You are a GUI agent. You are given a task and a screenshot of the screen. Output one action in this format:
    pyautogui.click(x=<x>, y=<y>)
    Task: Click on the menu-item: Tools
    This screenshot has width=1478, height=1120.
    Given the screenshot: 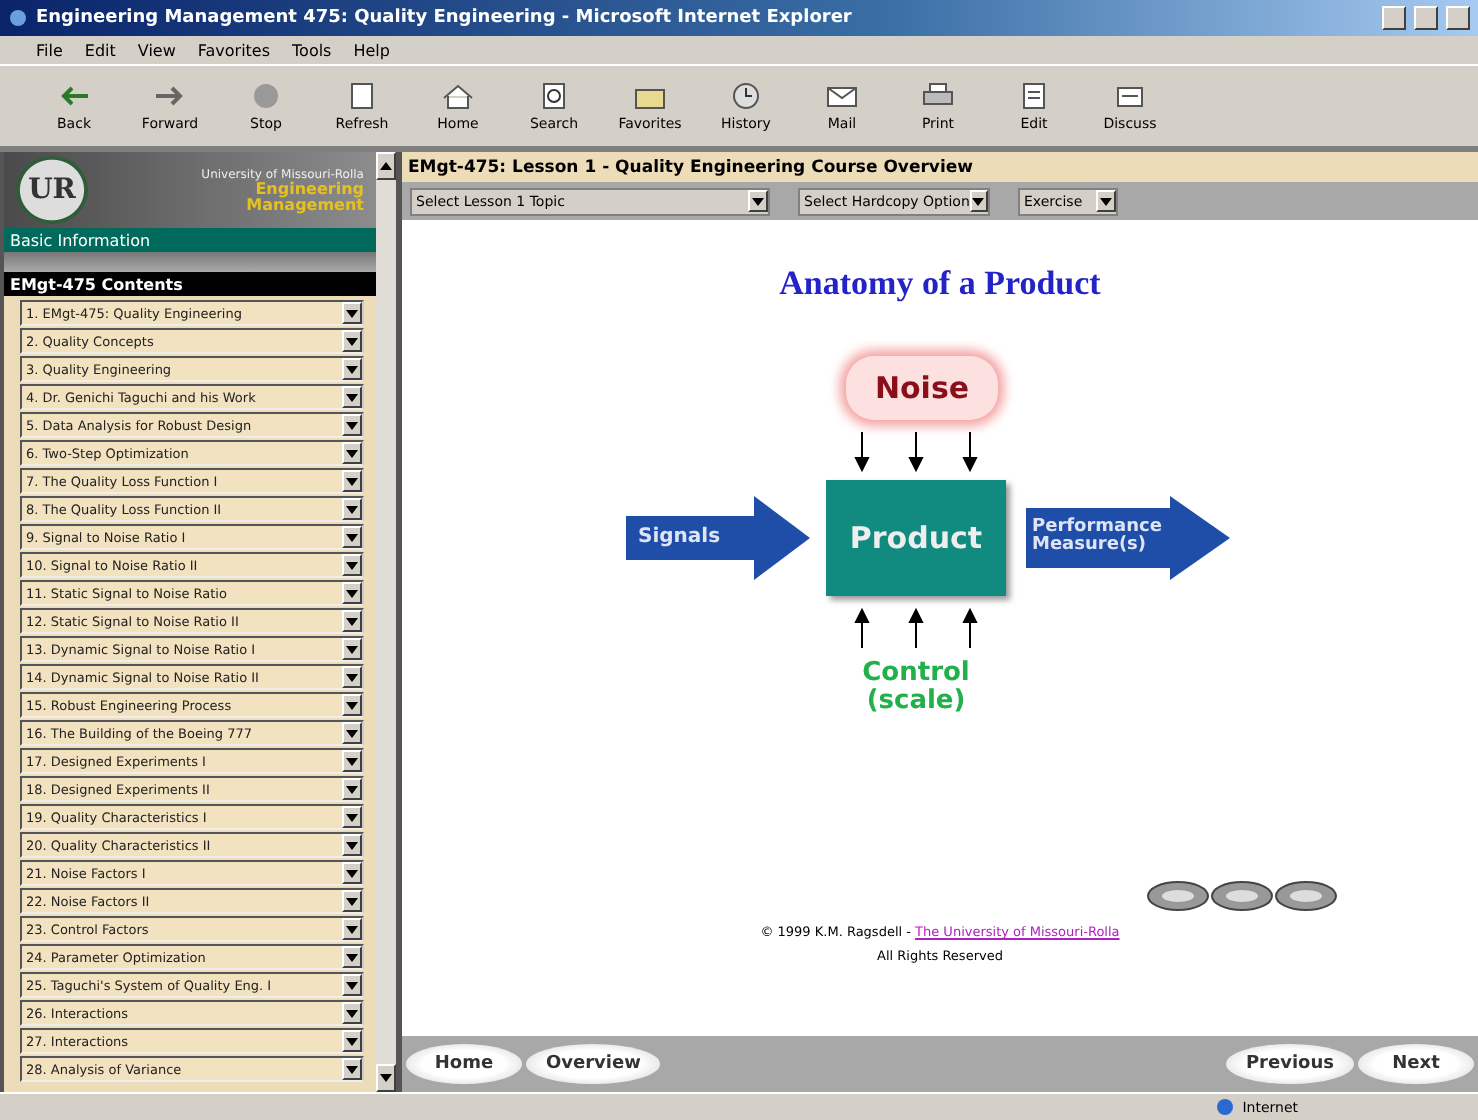 What is the action you would take?
    pyautogui.click(x=312, y=50)
    